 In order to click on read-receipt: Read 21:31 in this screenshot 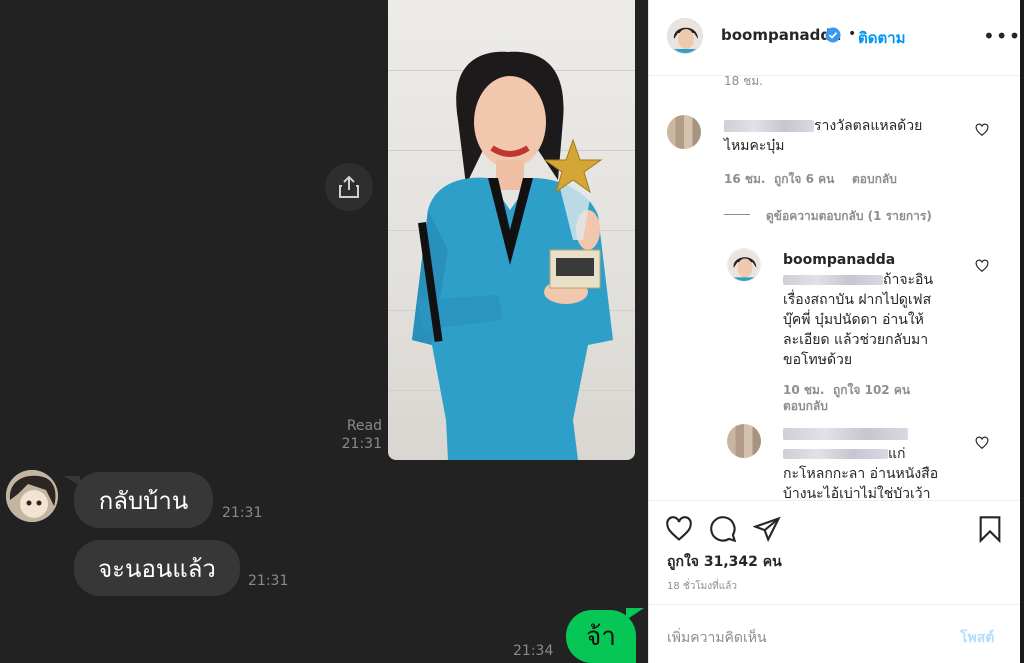, I will do `click(356, 435)`.